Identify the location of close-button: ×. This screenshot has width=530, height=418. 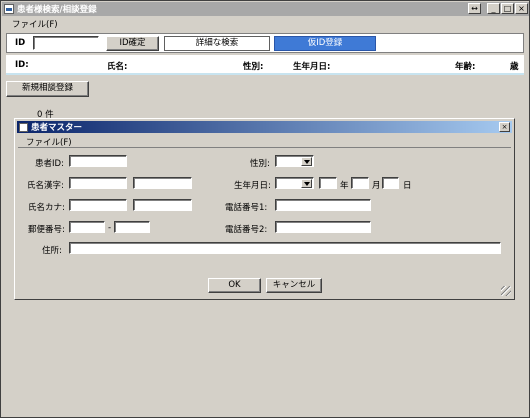
(521, 8).